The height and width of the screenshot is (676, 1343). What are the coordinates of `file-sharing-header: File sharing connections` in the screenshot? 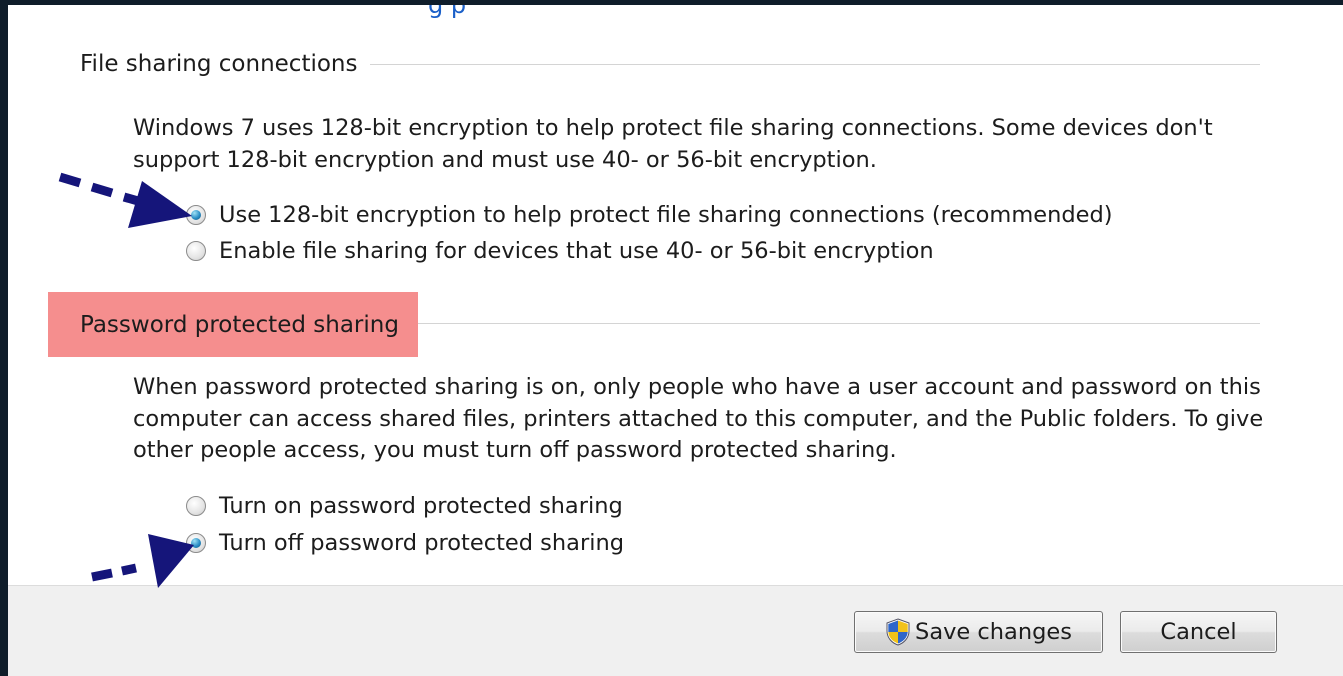 It's located at (219, 64).